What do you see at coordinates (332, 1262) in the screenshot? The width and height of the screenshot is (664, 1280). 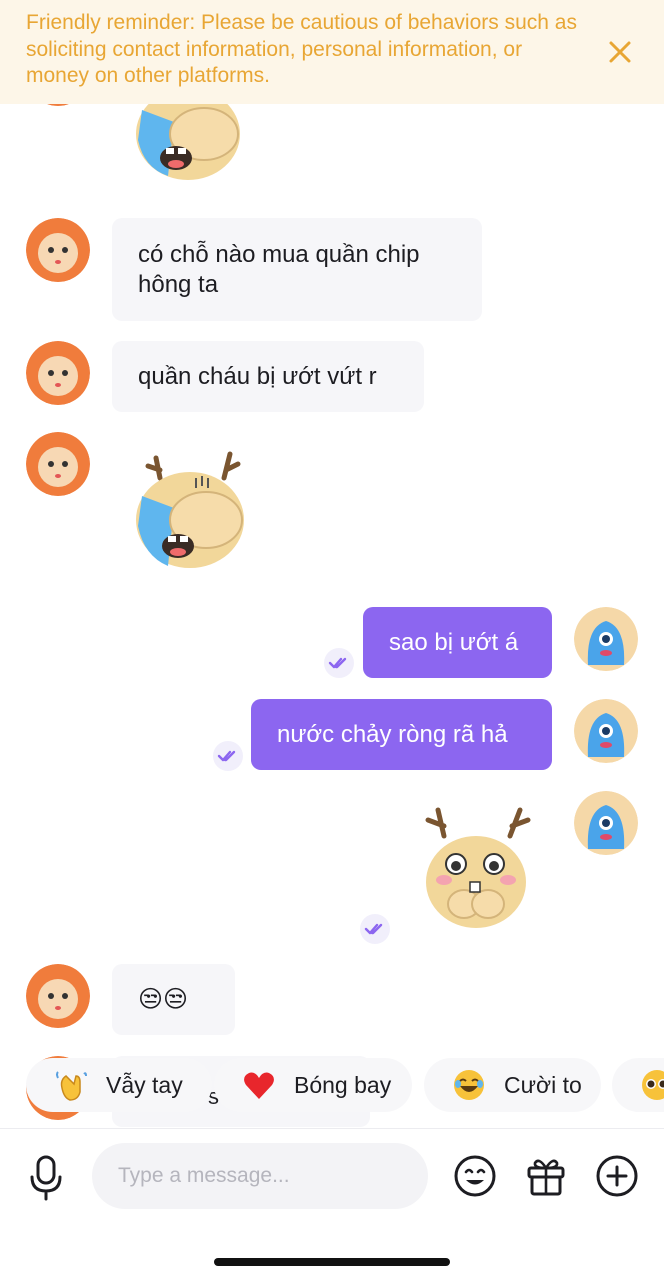 I see `home-indicator` at bounding box center [332, 1262].